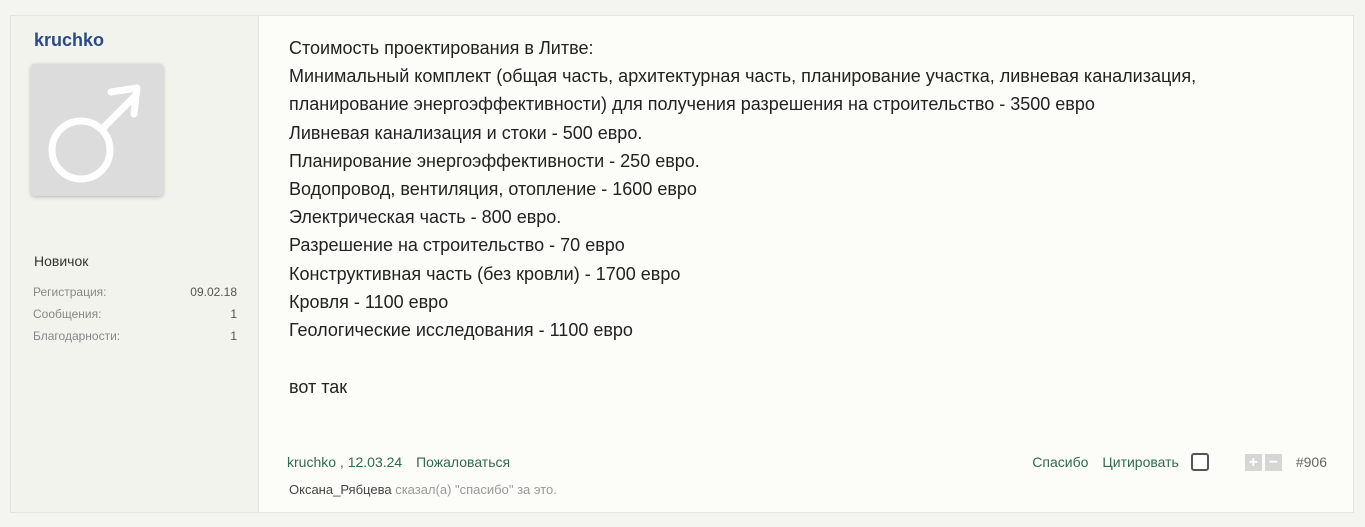 This screenshot has width=1365, height=527. I want to click on post-meta: kruchko , 12.03.24 Пожаловаться, so click(398, 462).